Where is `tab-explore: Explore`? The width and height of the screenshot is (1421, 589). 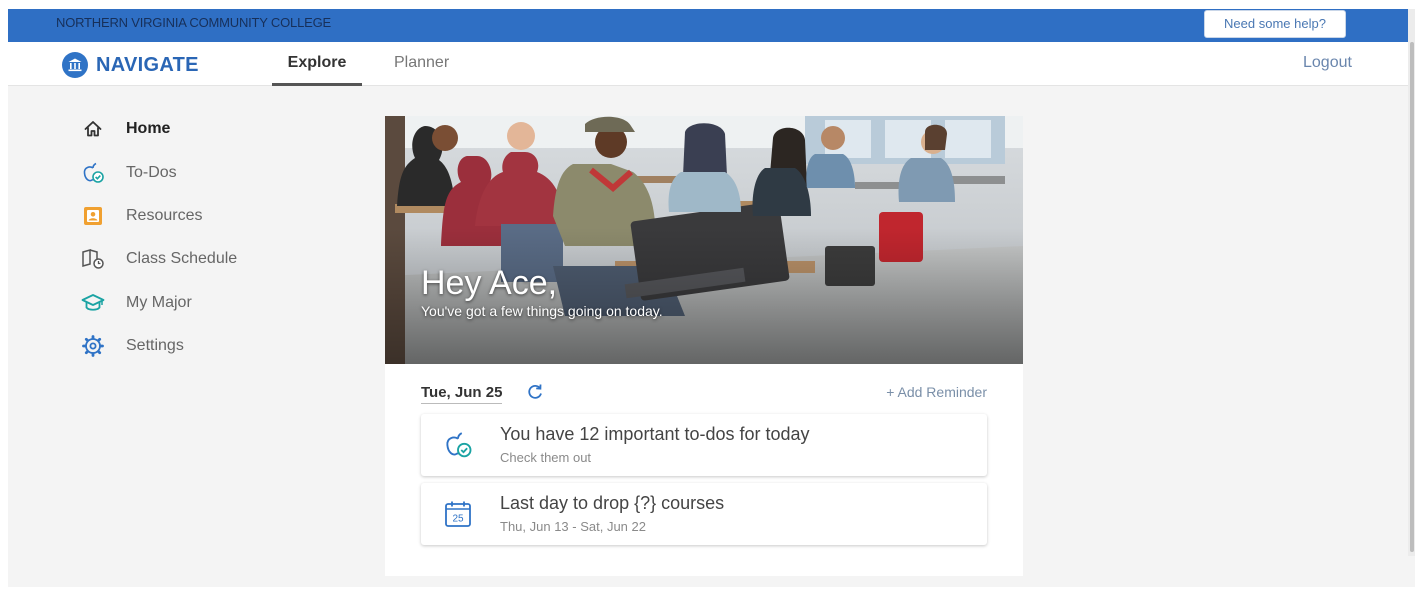
tab-explore: Explore is located at coordinates (317, 64).